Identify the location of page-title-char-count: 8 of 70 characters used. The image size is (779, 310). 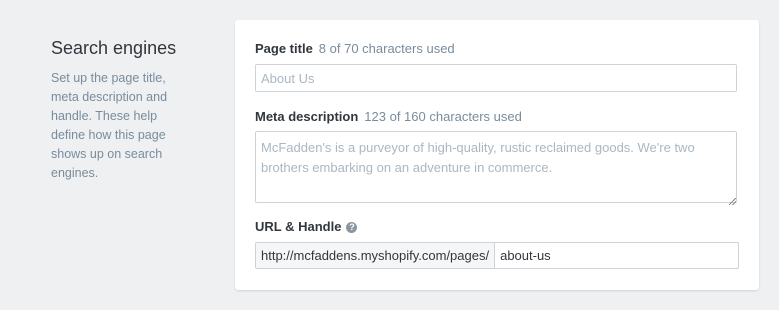
(386, 48).